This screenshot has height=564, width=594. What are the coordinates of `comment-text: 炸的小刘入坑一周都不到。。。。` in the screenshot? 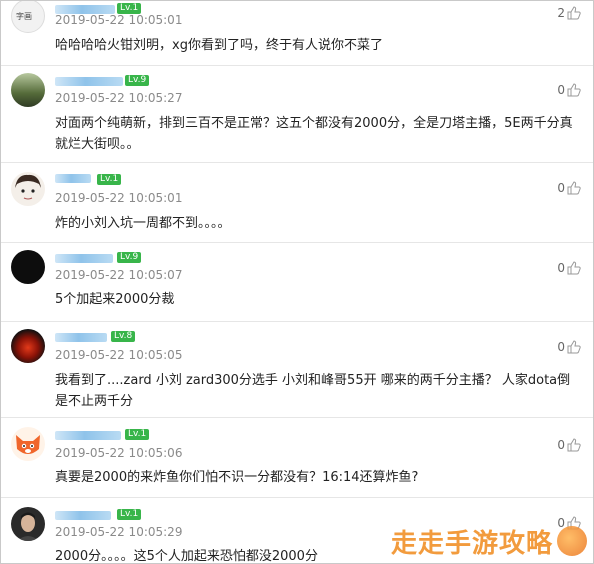 It's located at (143, 223).